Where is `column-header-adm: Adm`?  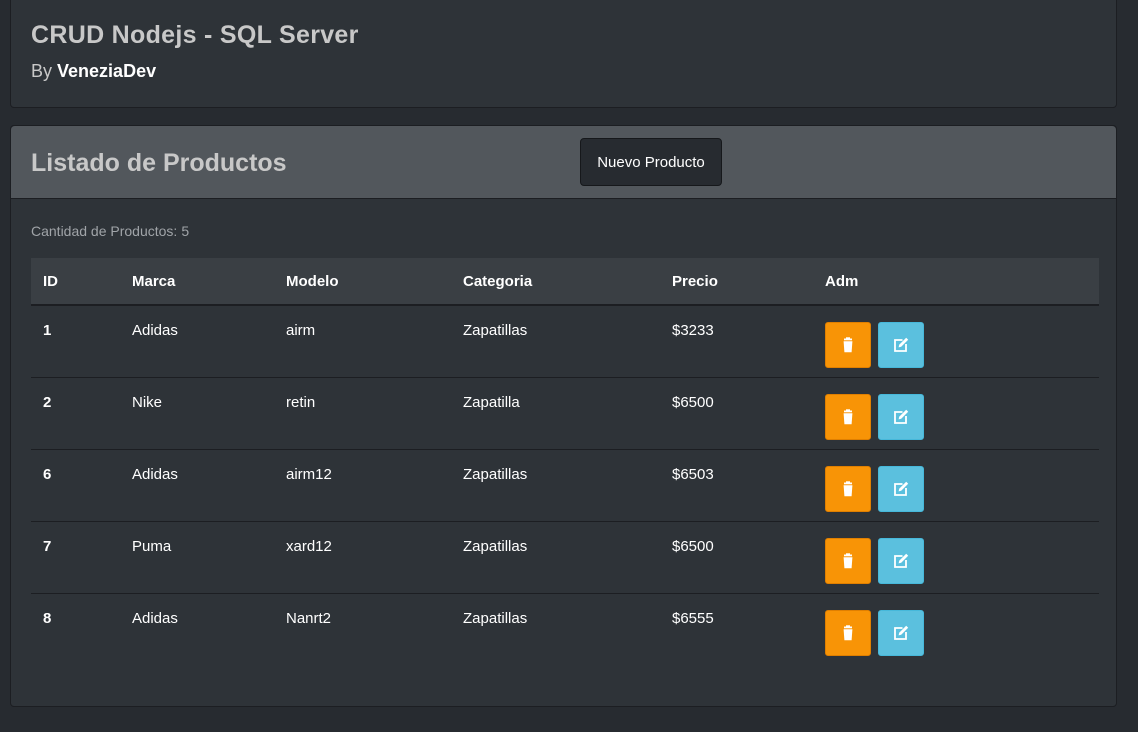 column-header-adm: Adm is located at coordinates (956, 282).